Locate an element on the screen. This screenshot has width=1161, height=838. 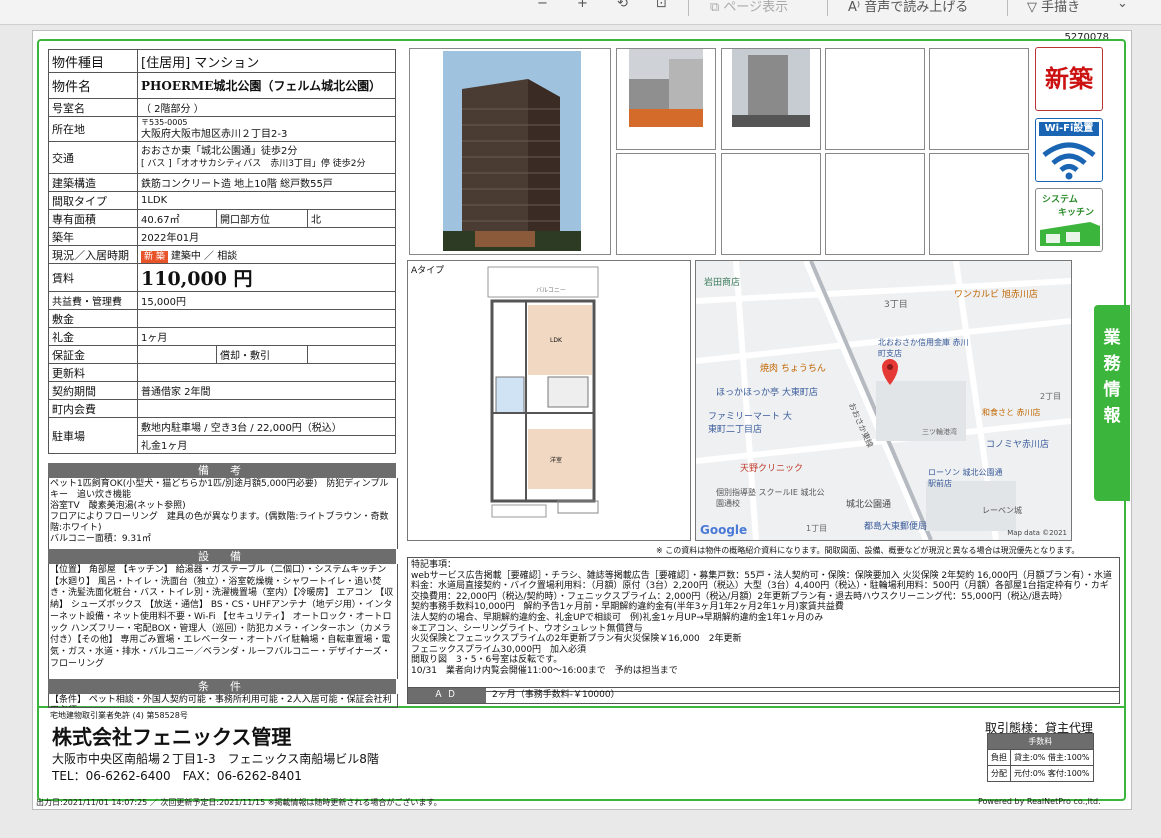
map-label: 城北公園通 is located at coordinates (869, 505).